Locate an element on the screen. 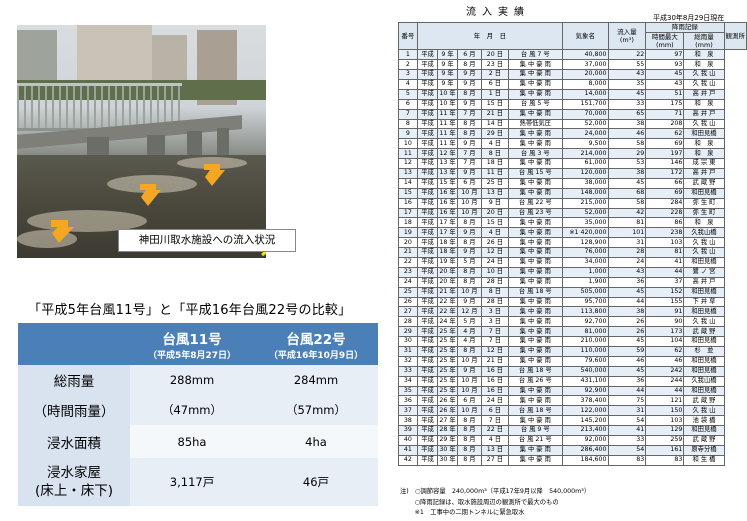 The image size is (747, 521). orange-arrow-icon is located at coordinates (150, 195).